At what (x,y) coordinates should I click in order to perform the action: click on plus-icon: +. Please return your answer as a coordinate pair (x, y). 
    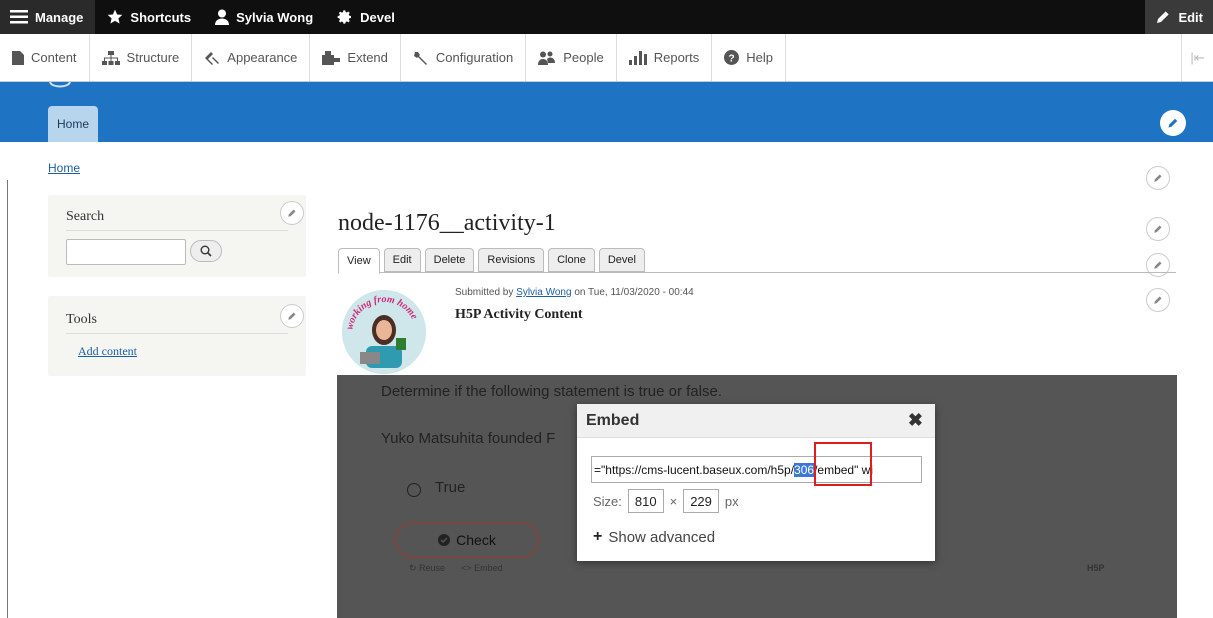
    Looking at the image, I should click on (598, 536).